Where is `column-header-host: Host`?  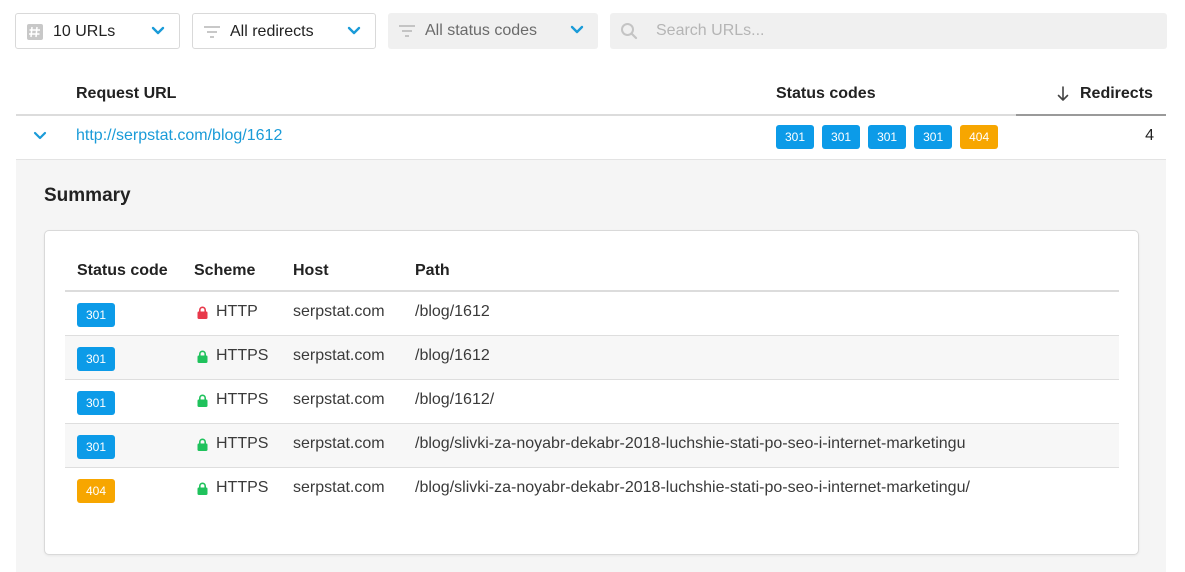 column-header-host: Host is located at coordinates (311, 270).